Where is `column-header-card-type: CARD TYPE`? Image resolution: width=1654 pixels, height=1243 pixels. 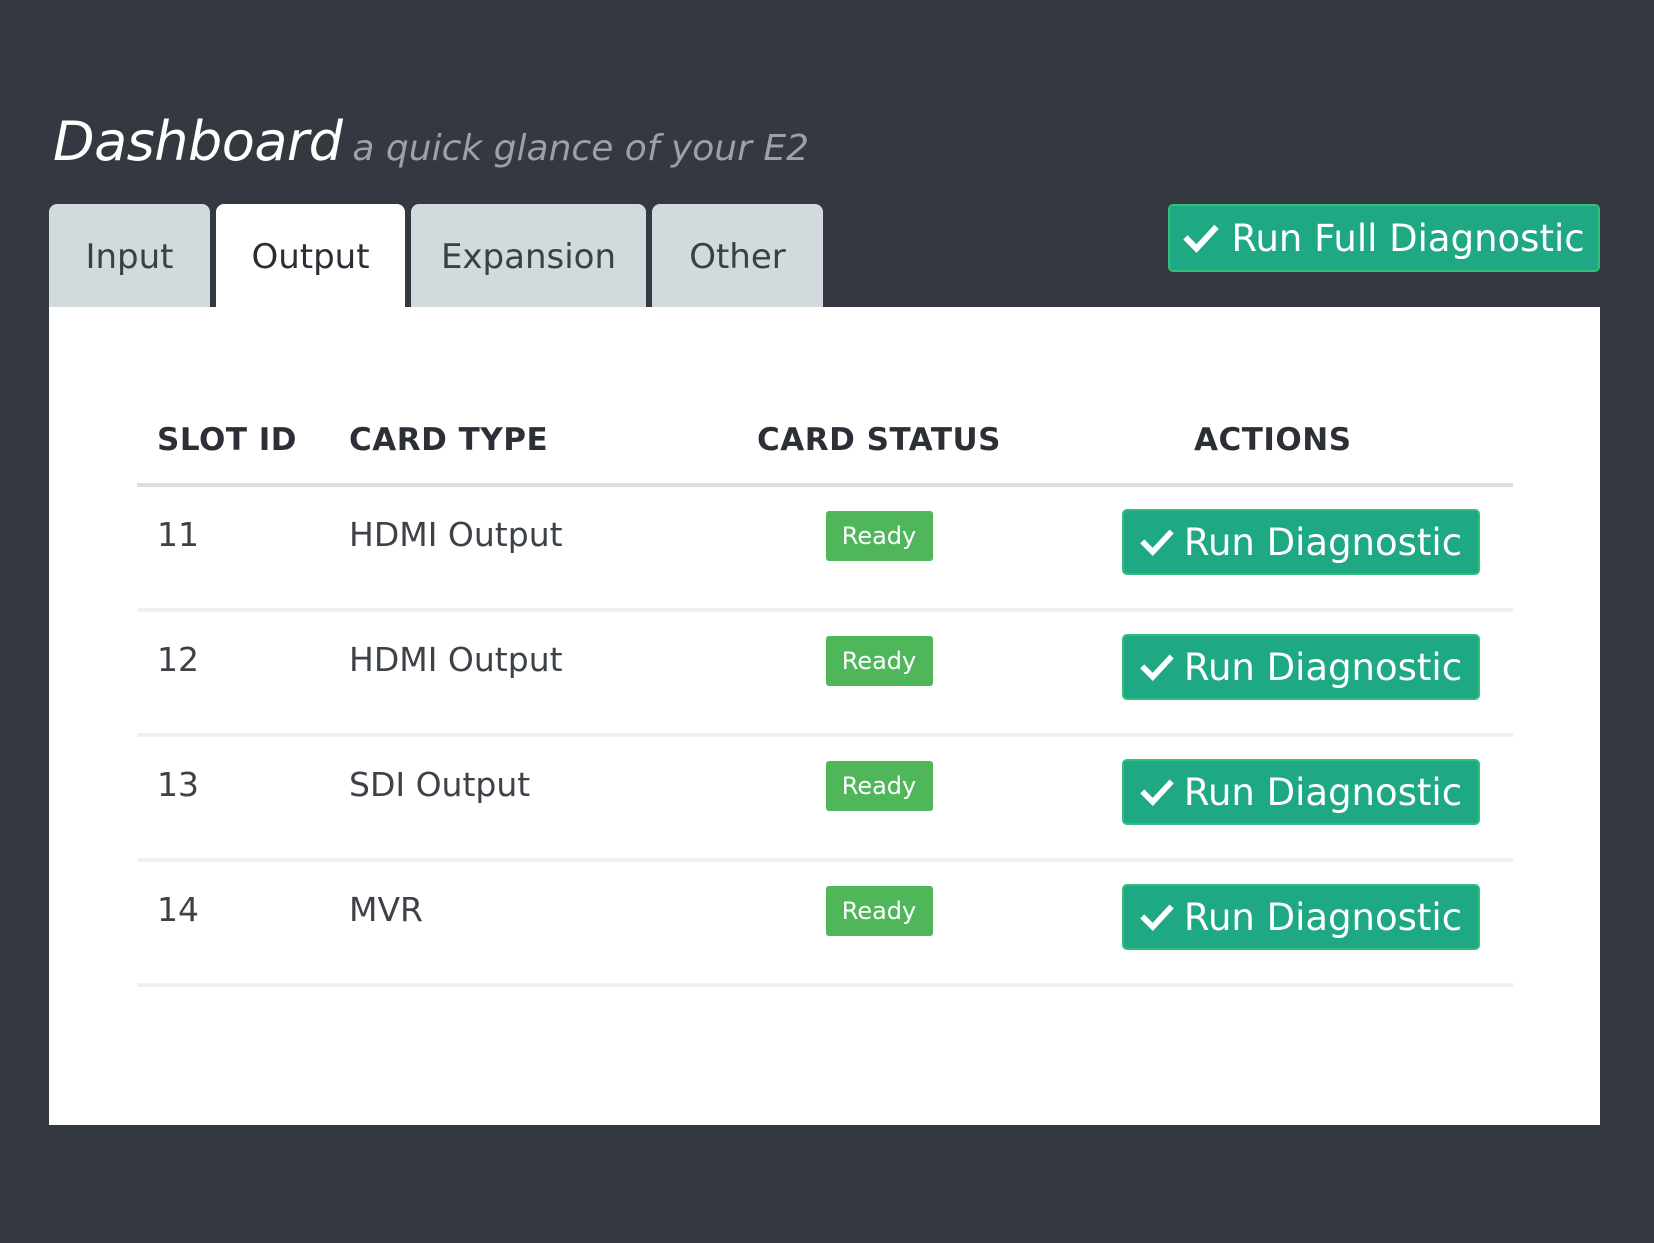 column-header-card-type: CARD TYPE is located at coordinates (449, 440).